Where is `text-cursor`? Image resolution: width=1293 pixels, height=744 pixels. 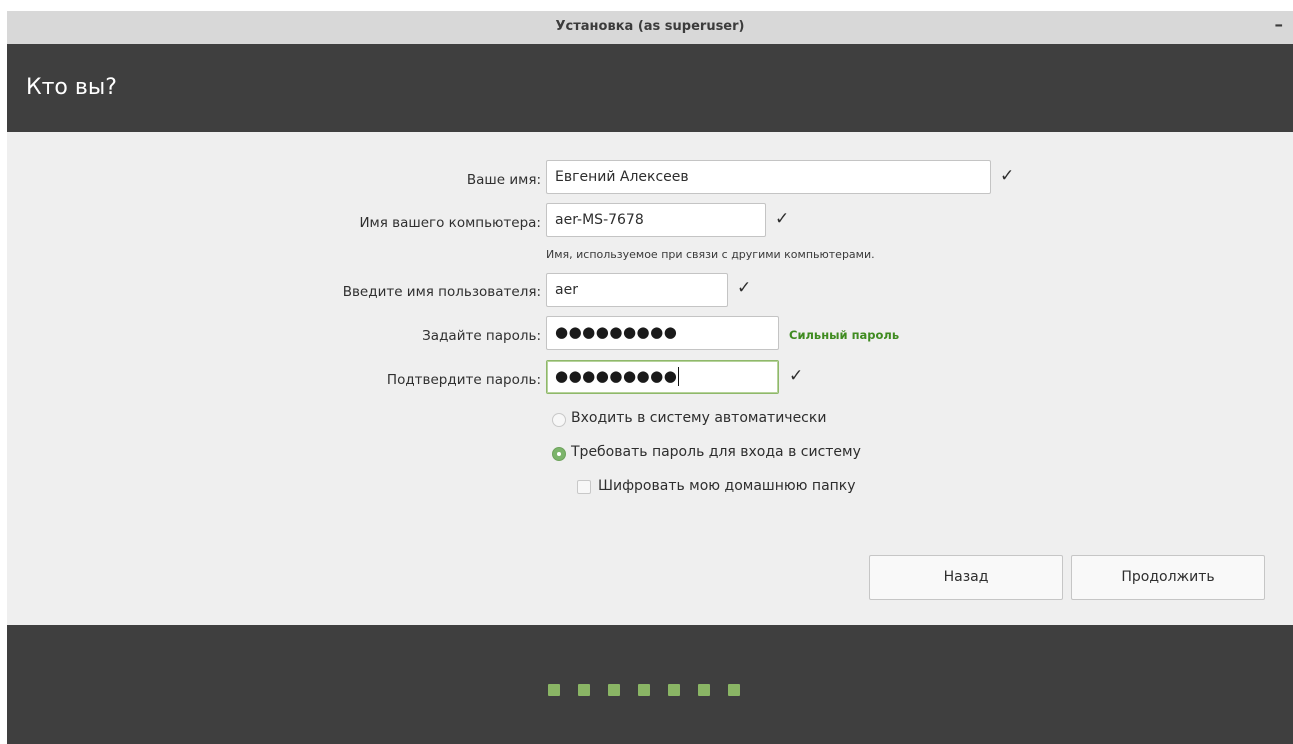
text-cursor is located at coordinates (679, 376).